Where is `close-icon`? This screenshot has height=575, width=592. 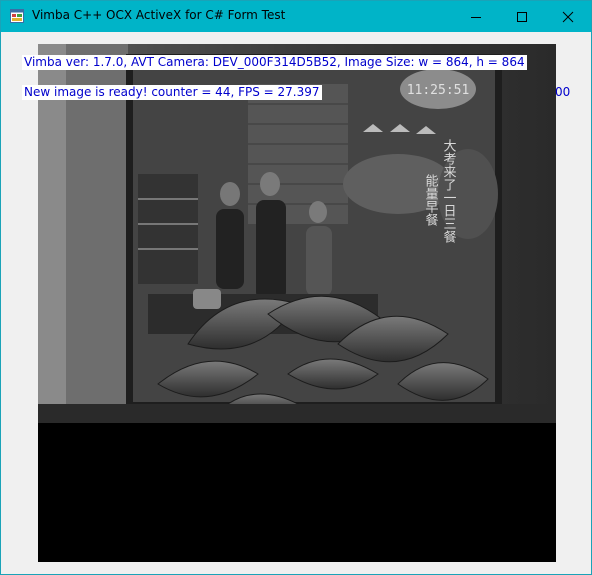 close-icon is located at coordinates (568, 16).